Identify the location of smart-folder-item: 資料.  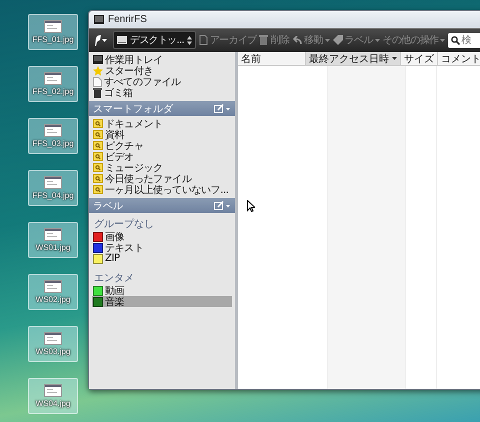
(109, 134).